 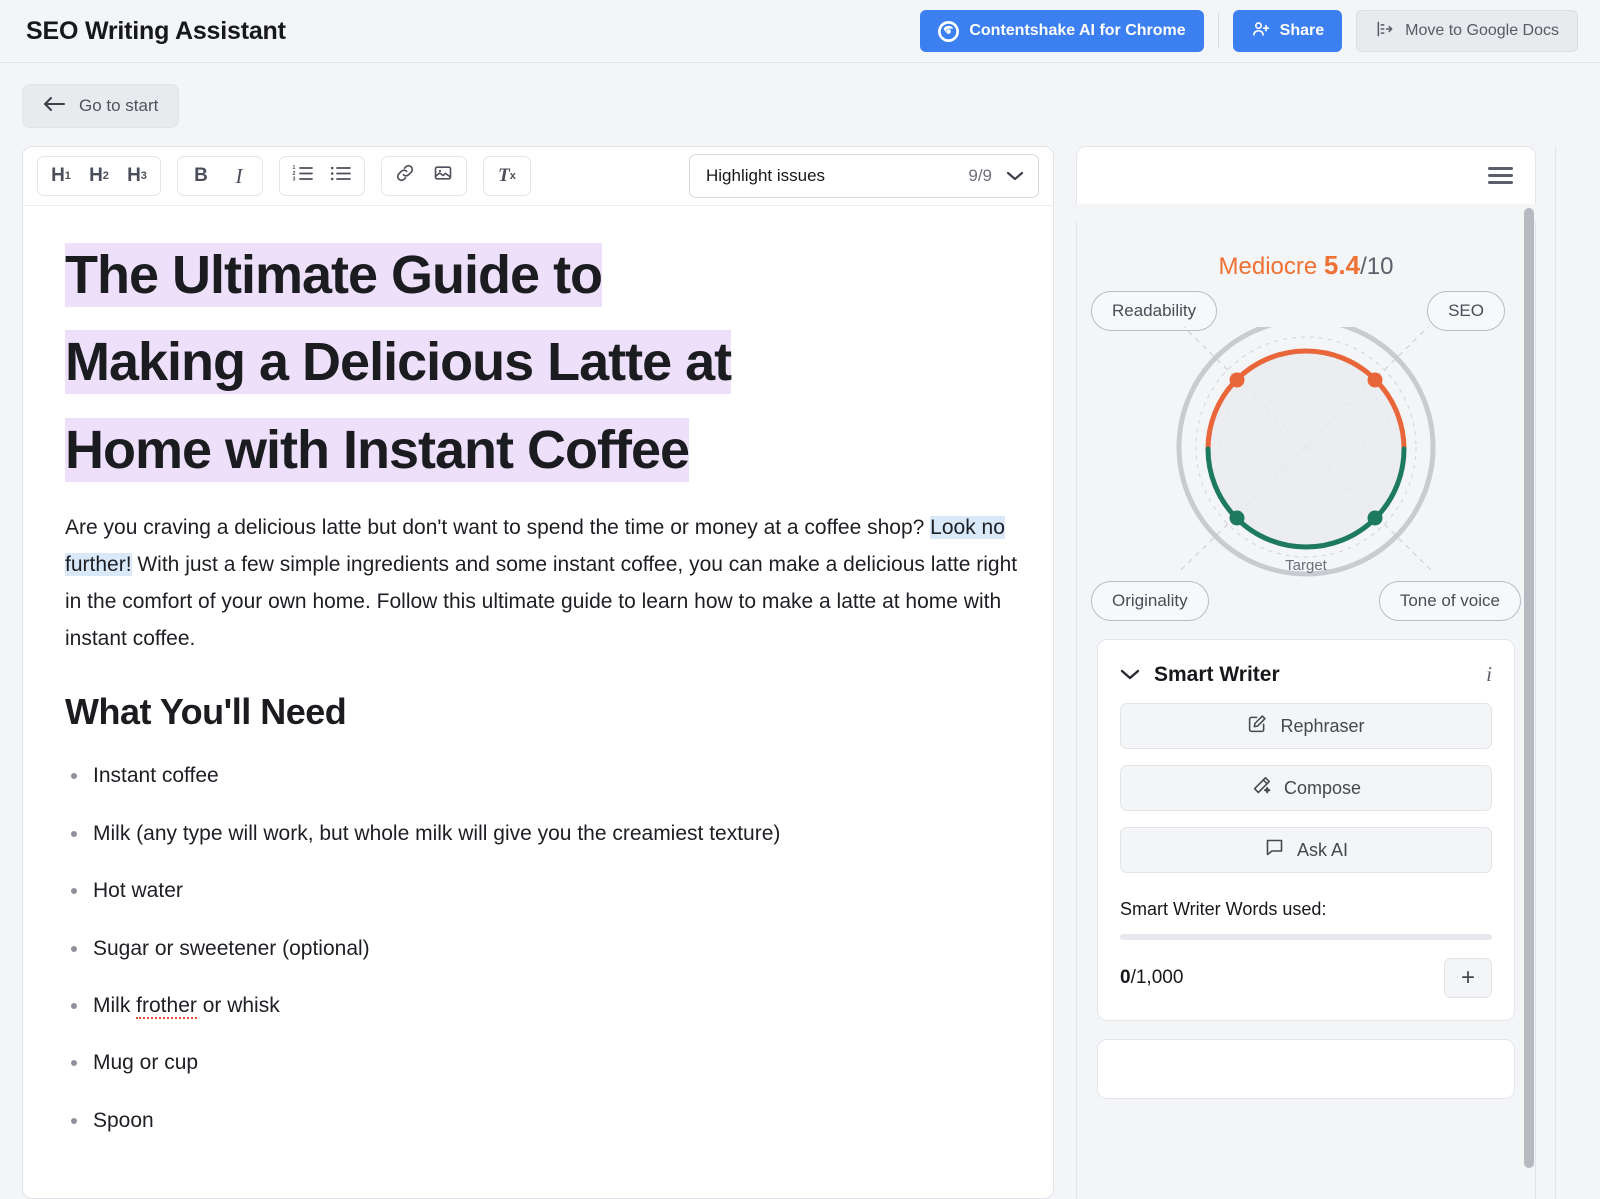 What do you see at coordinates (1482, 30) in the screenshot?
I see `move-to-google-docs-label: Move to Google Docs` at bounding box center [1482, 30].